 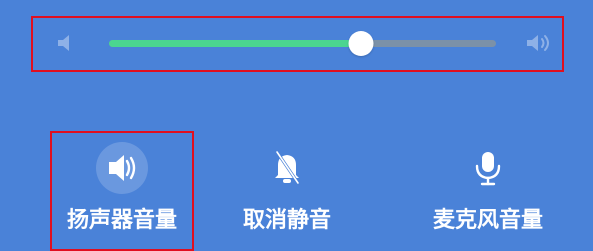 What do you see at coordinates (488, 168) in the screenshot?
I see `microphone-icon` at bounding box center [488, 168].